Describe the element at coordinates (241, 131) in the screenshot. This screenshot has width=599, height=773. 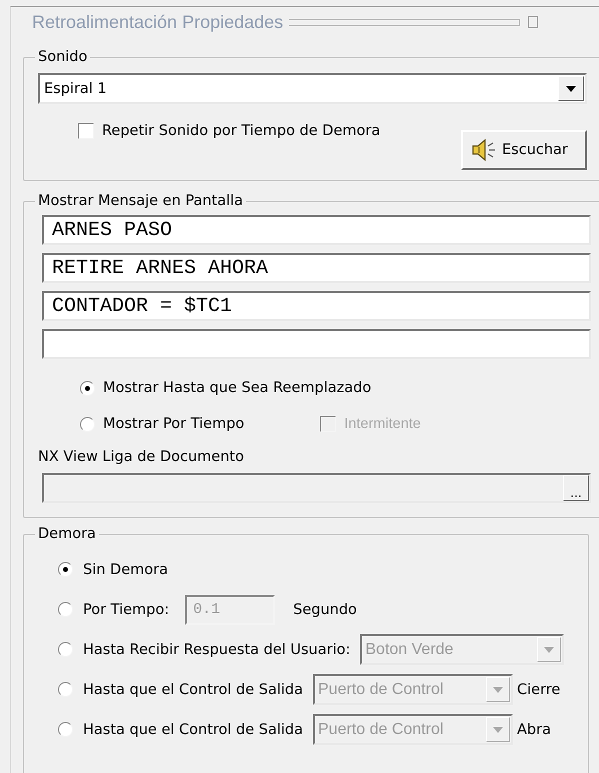
I see `checkbox-label: Repetir Sonido por Tiempo de Demora` at that location.